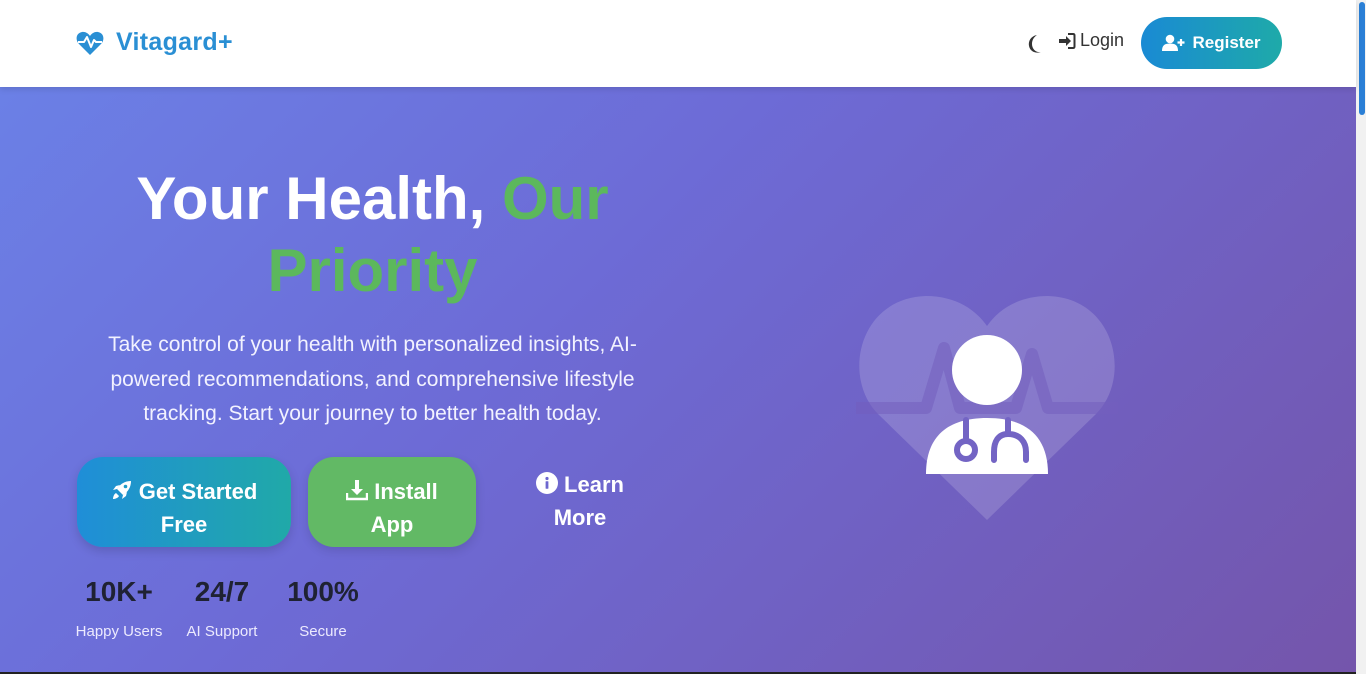 The width and height of the screenshot is (1366, 674). I want to click on stat-value: 100%, so click(323, 591).